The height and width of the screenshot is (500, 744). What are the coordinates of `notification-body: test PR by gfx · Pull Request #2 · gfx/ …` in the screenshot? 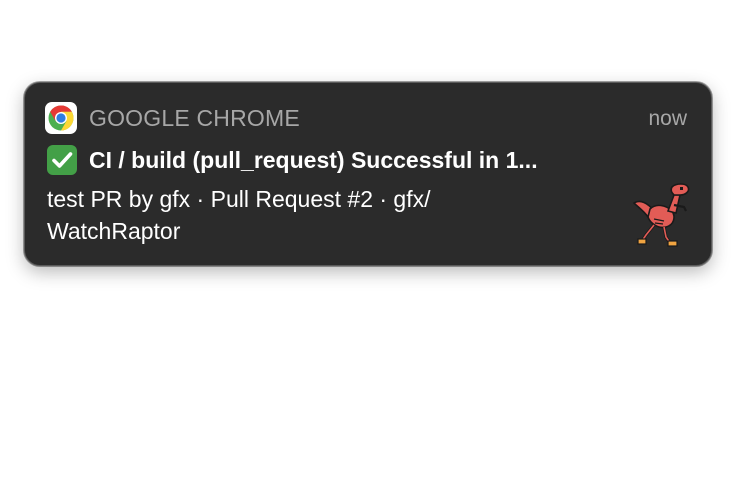 It's located at (239, 215).